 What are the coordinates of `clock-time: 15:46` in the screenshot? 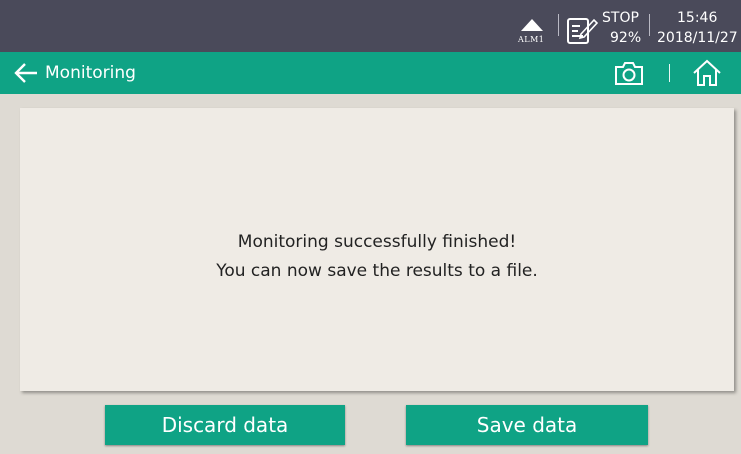 It's located at (697, 18).